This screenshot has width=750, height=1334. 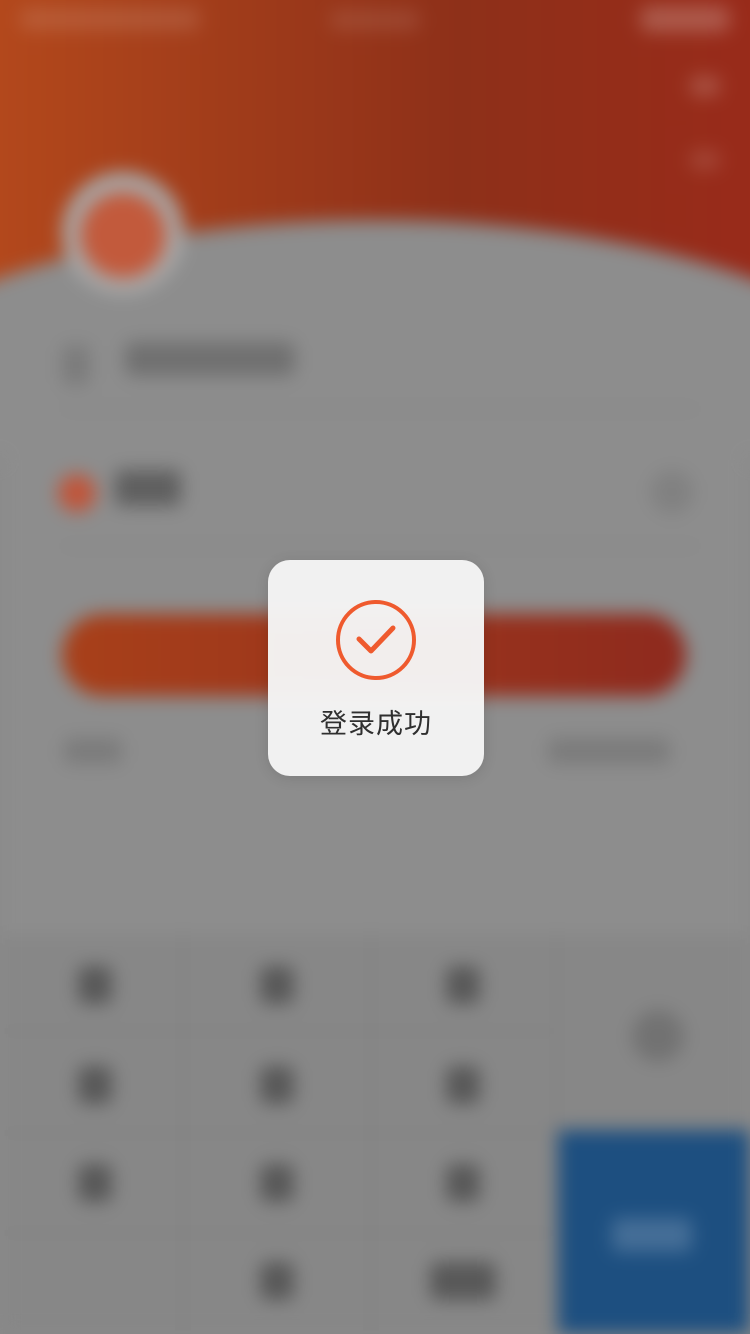 I want to click on status-bar-right, so click(x=685, y=19).